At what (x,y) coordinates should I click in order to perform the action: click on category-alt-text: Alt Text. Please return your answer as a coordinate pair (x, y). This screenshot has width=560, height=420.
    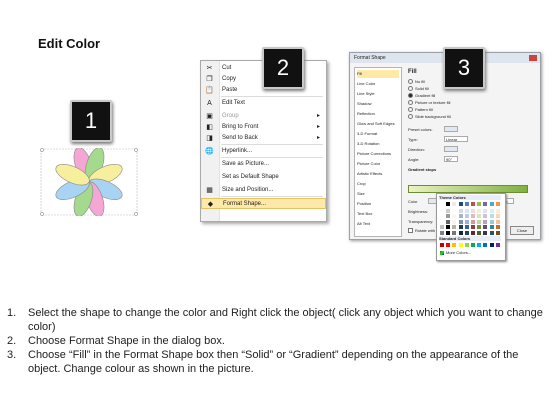
    Looking at the image, I should click on (378, 224).